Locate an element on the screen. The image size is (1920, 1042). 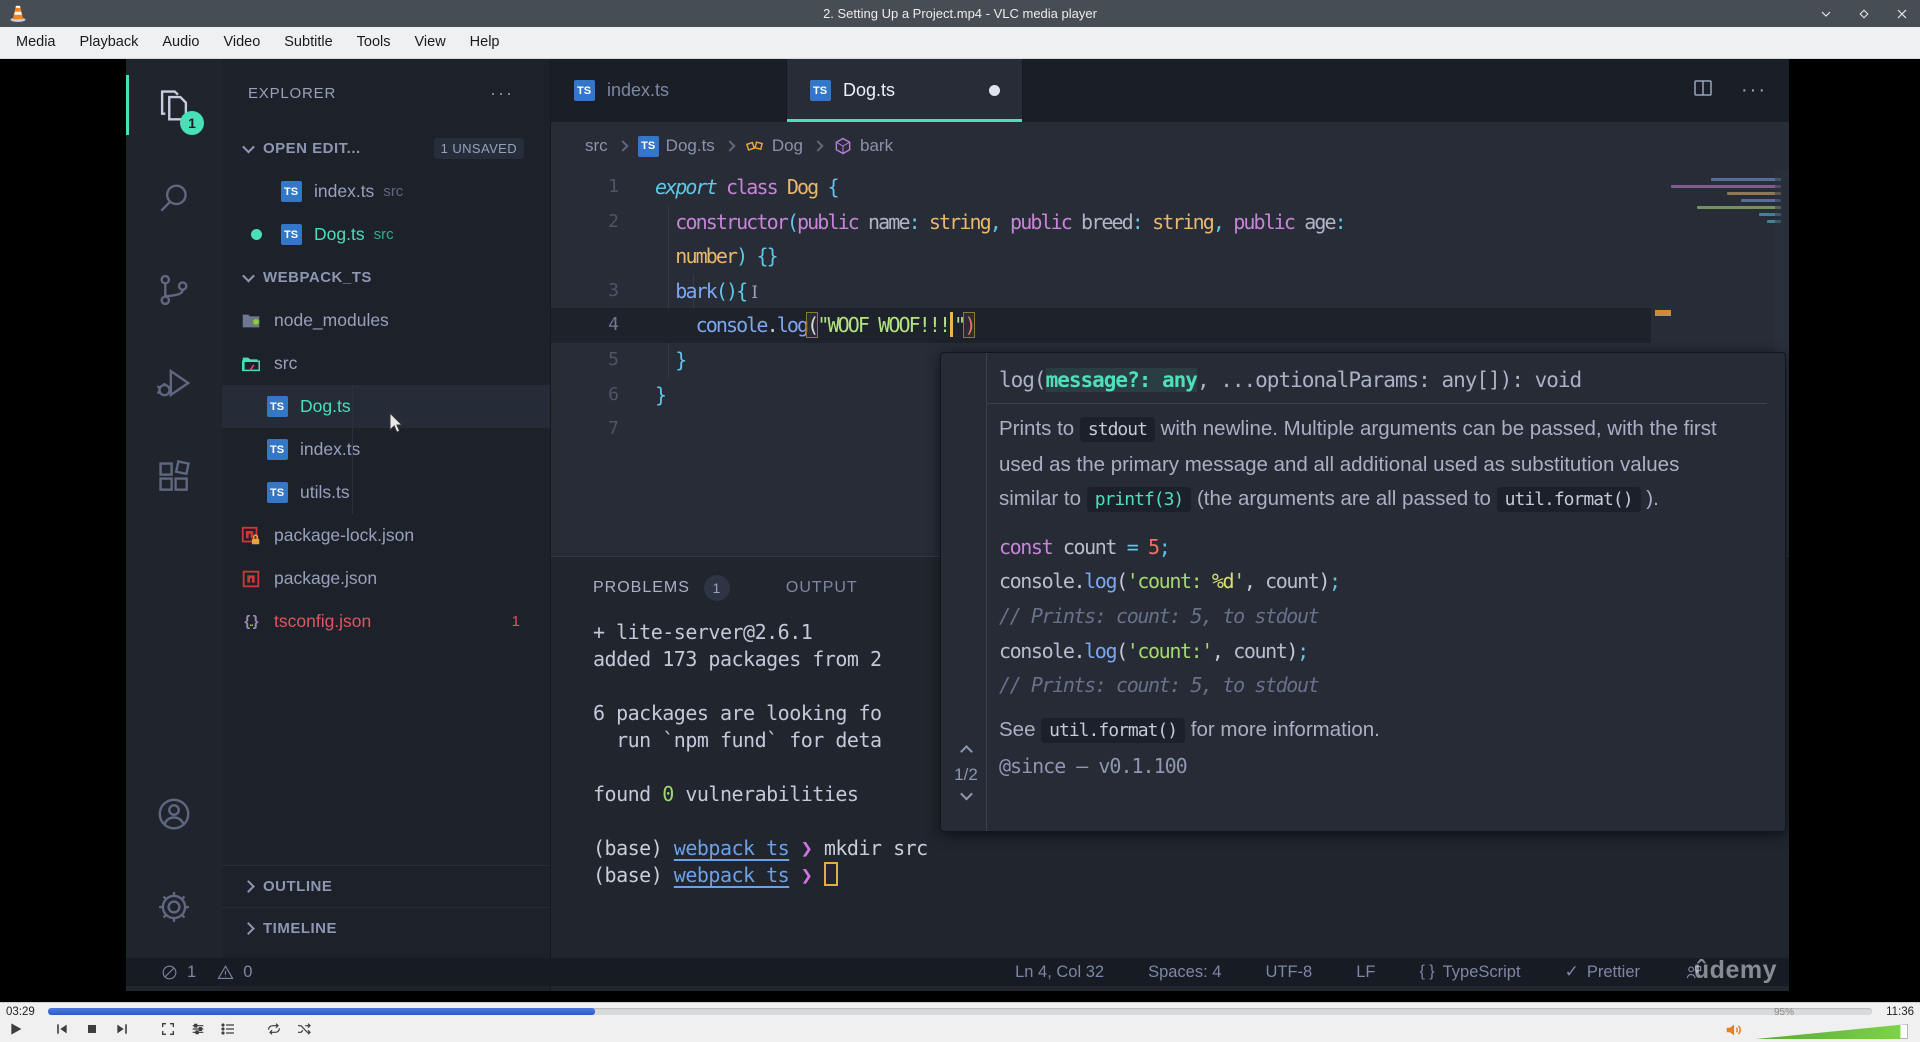
volume-slider is located at coordinates (1832, 1031).